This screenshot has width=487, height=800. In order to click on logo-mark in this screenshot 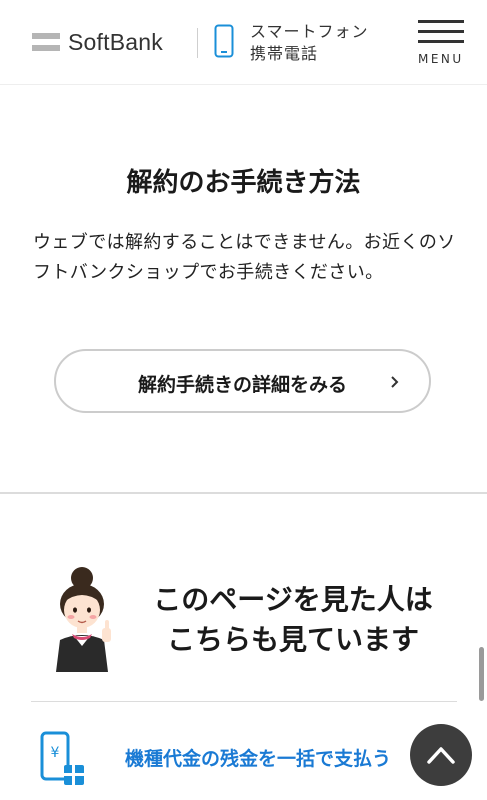, I will do `click(46, 42)`.